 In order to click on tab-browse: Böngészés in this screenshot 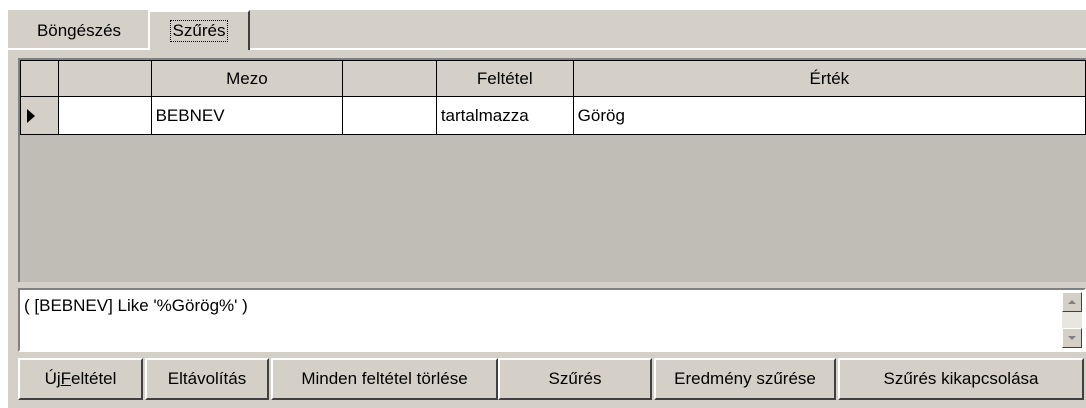, I will do `click(79, 31)`.